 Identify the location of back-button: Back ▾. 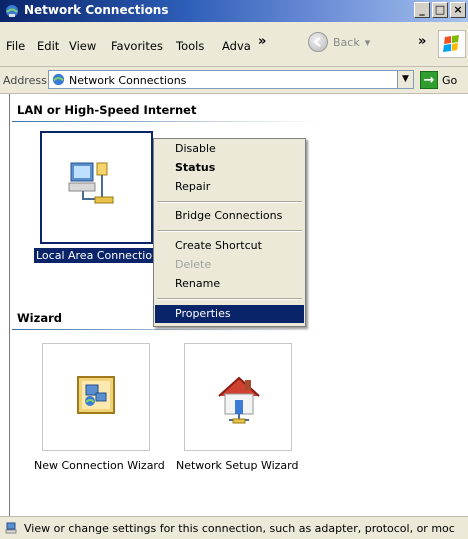
(339, 42).